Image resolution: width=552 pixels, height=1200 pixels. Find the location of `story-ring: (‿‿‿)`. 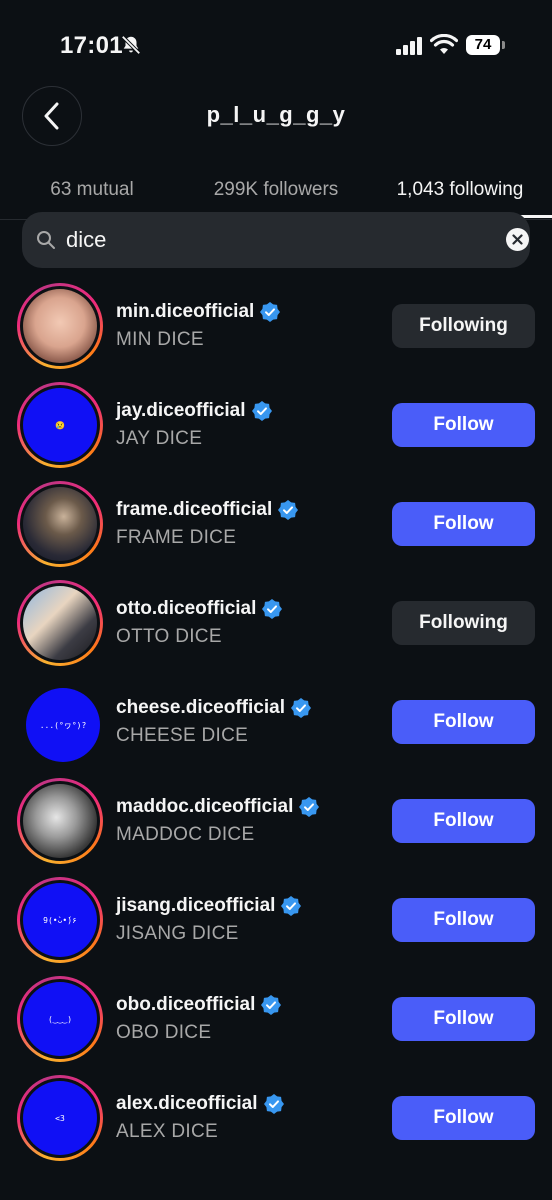

story-ring: (‿‿‿) is located at coordinates (60, 1019).